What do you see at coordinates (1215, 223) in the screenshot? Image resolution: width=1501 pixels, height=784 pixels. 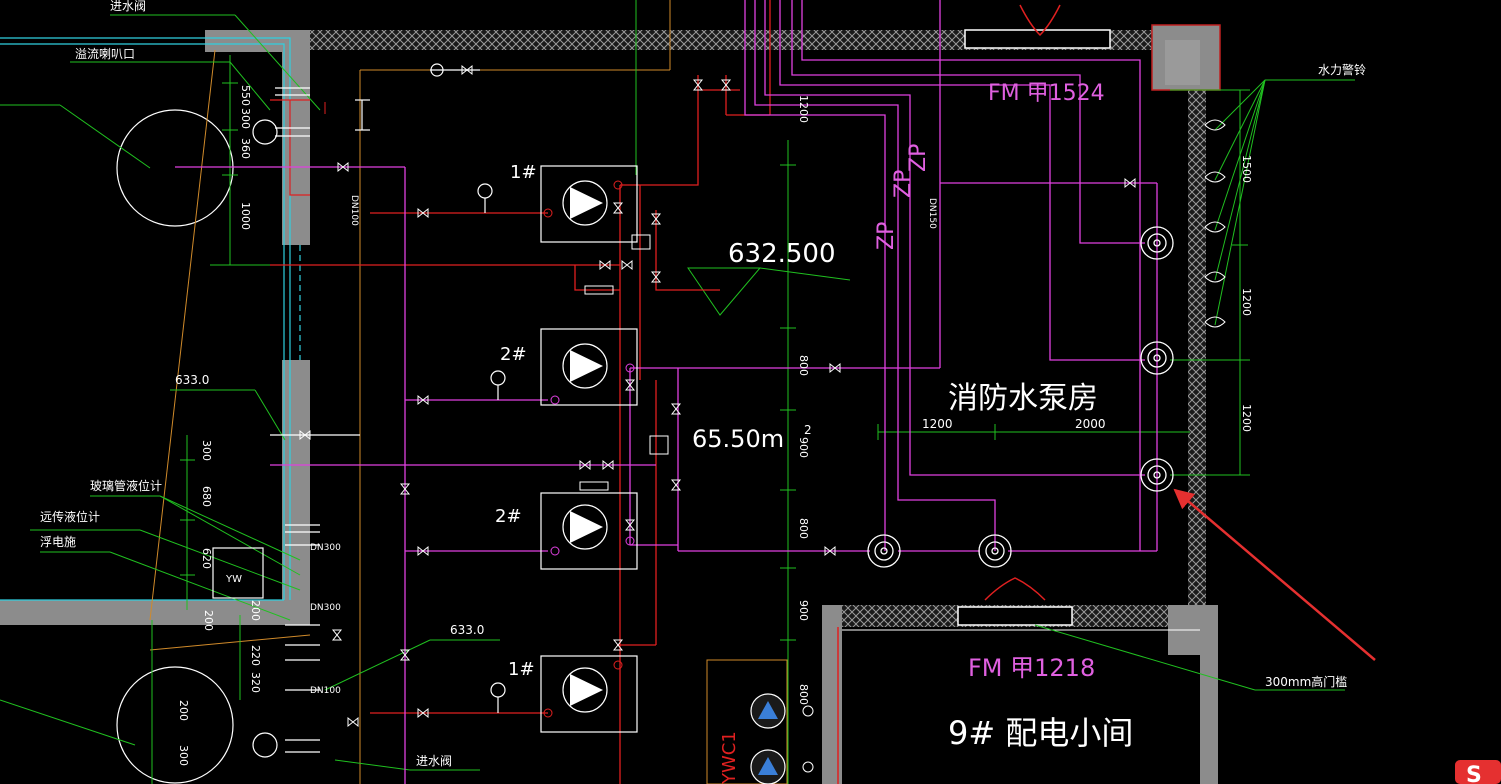 I see `alarm-bells` at bounding box center [1215, 223].